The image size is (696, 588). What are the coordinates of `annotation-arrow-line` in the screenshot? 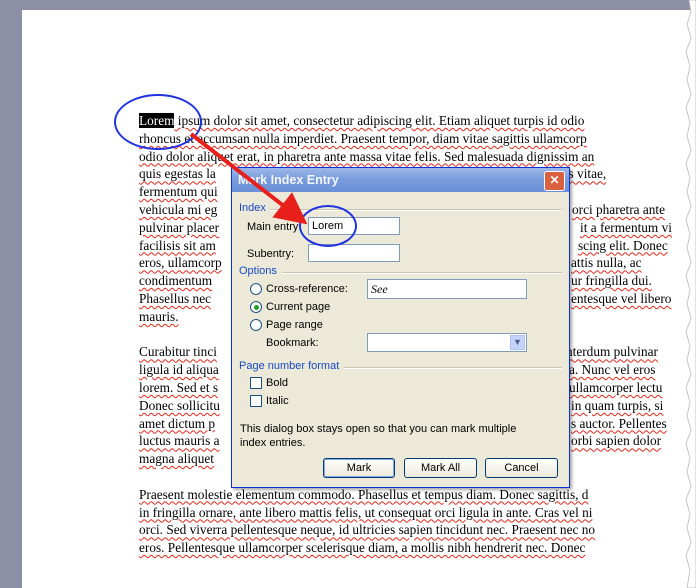 It's located at (248, 178).